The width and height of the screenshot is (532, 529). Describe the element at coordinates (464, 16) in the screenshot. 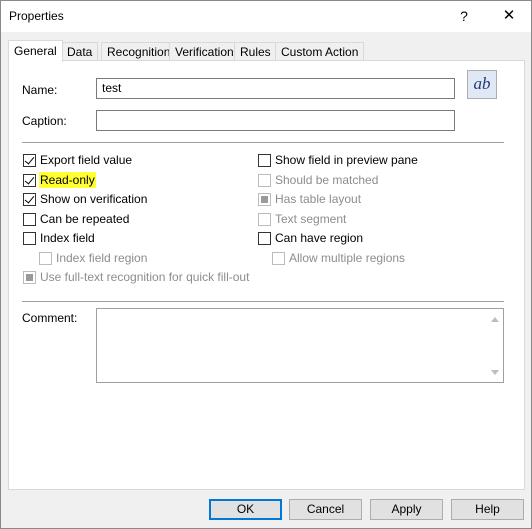

I see `help-title-button: ?` at that location.